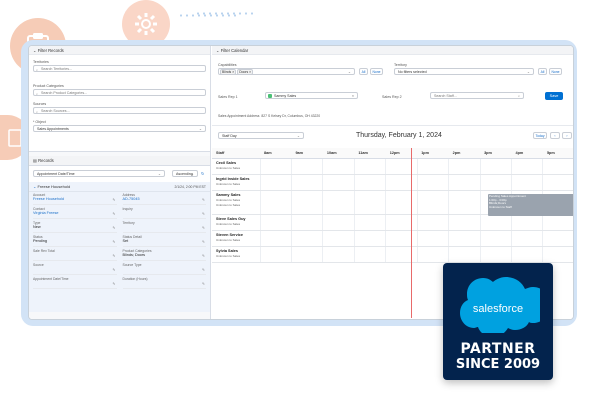 This screenshot has width=600, height=400. I want to click on records-header: ▤ Records, so click(119, 161).